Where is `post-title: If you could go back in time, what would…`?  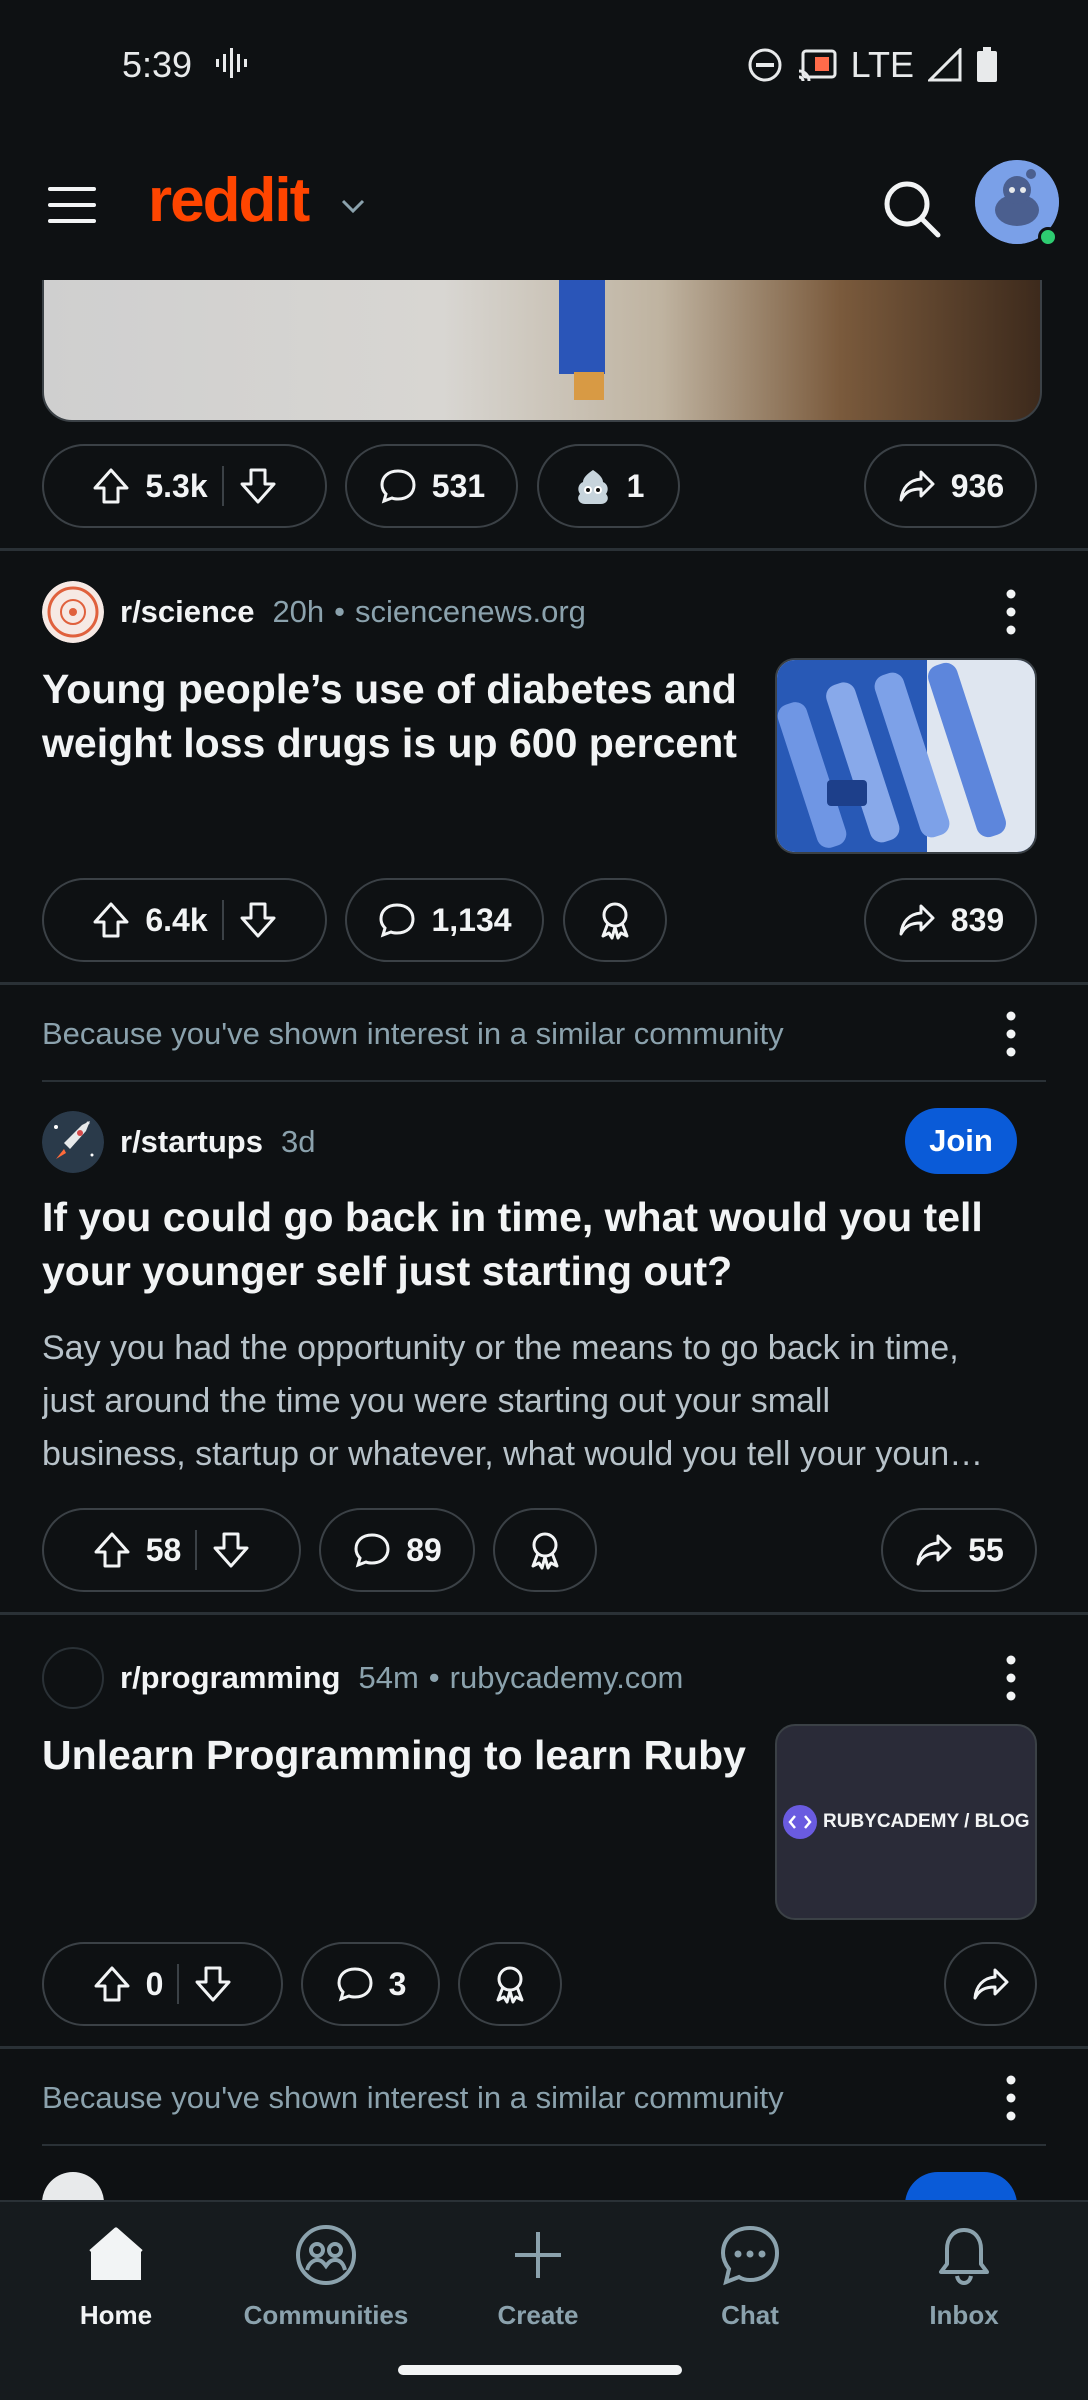 post-title: If you could go back in time, what would… is located at coordinates (512, 1244).